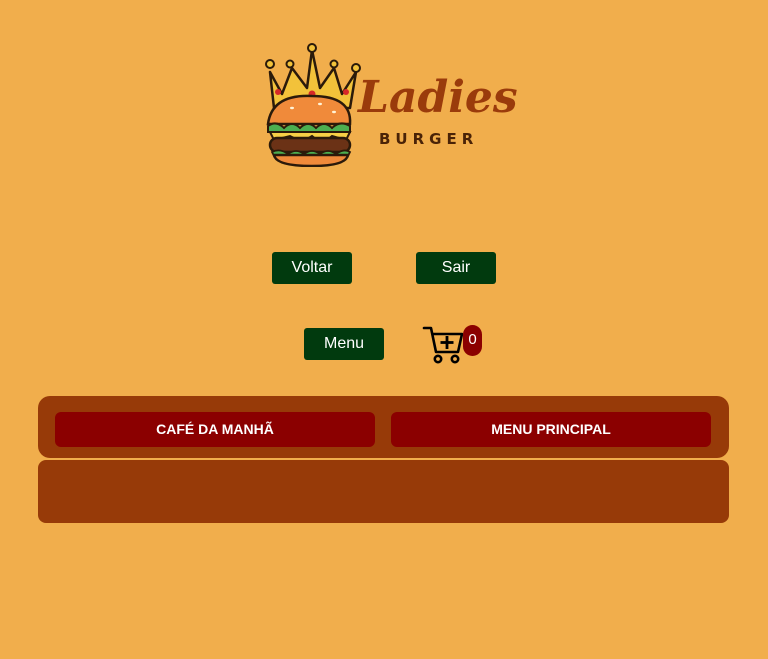 This screenshot has width=768, height=659. I want to click on category-breakfast-button: CAFÉ DA MANHÃ, so click(215, 429).